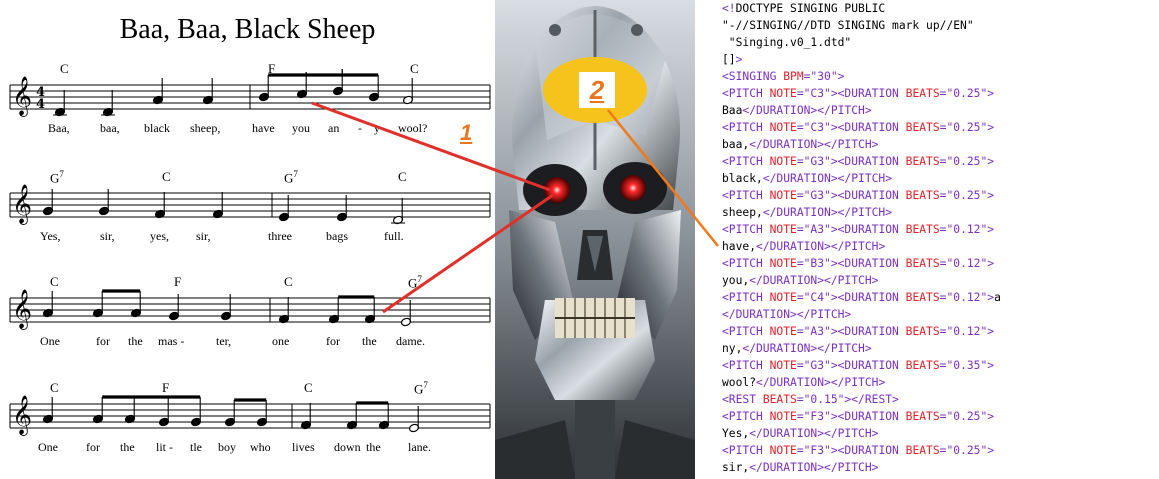 The height and width of the screenshot is (479, 1159). I want to click on code-line: <PITCH NOTE="B3"><DURATION BEATS="0.12">, so click(937, 263).